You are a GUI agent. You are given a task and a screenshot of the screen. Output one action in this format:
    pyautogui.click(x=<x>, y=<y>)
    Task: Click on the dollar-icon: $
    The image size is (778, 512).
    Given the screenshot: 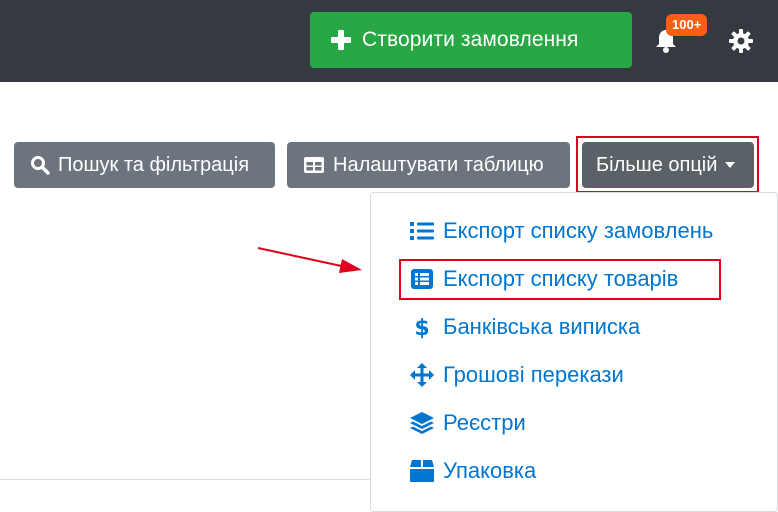 What is the action you would take?
    pyautogui.click(x=421, y=328)
    